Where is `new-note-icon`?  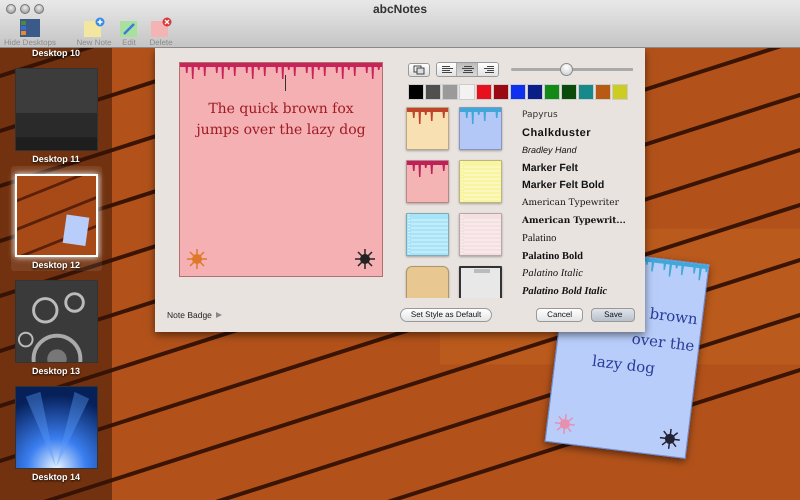 new-note-icon is located at coordinates (94, 27).